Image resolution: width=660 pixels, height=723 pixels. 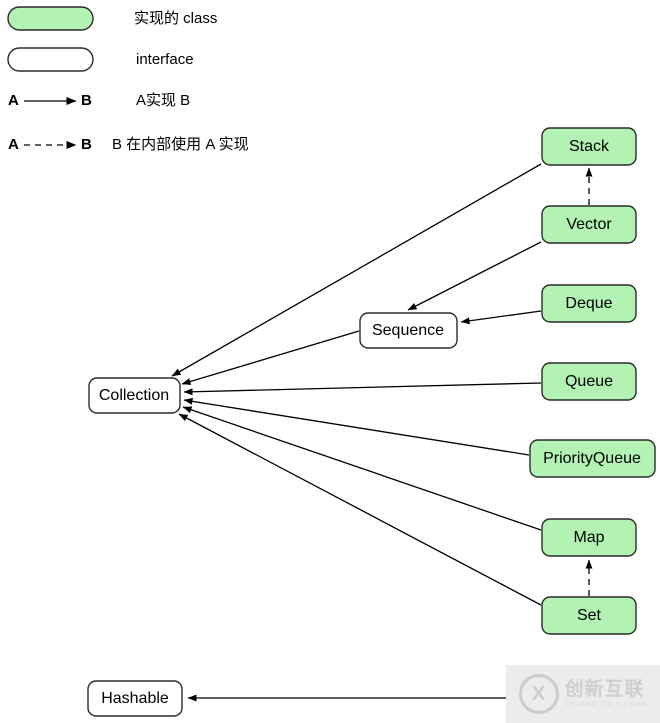 I want to click on node-set-label: Set, so click(x=589, y=615).